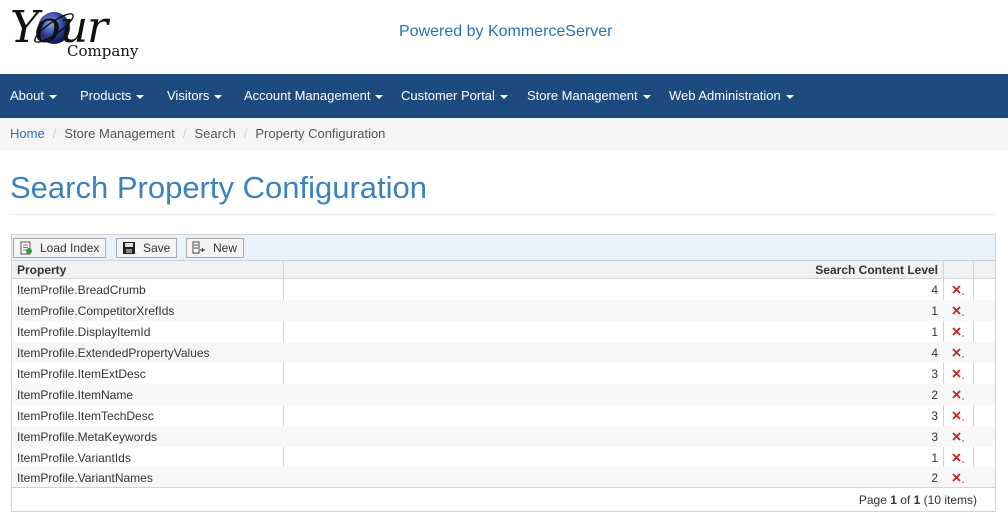 This screenshot has height=523, width=1008. What do you see at coordinates (87, 437) in the screenshot?
I see `cell-property: ItemProfile.MetaKeywords` at bounding box center [87, 437].